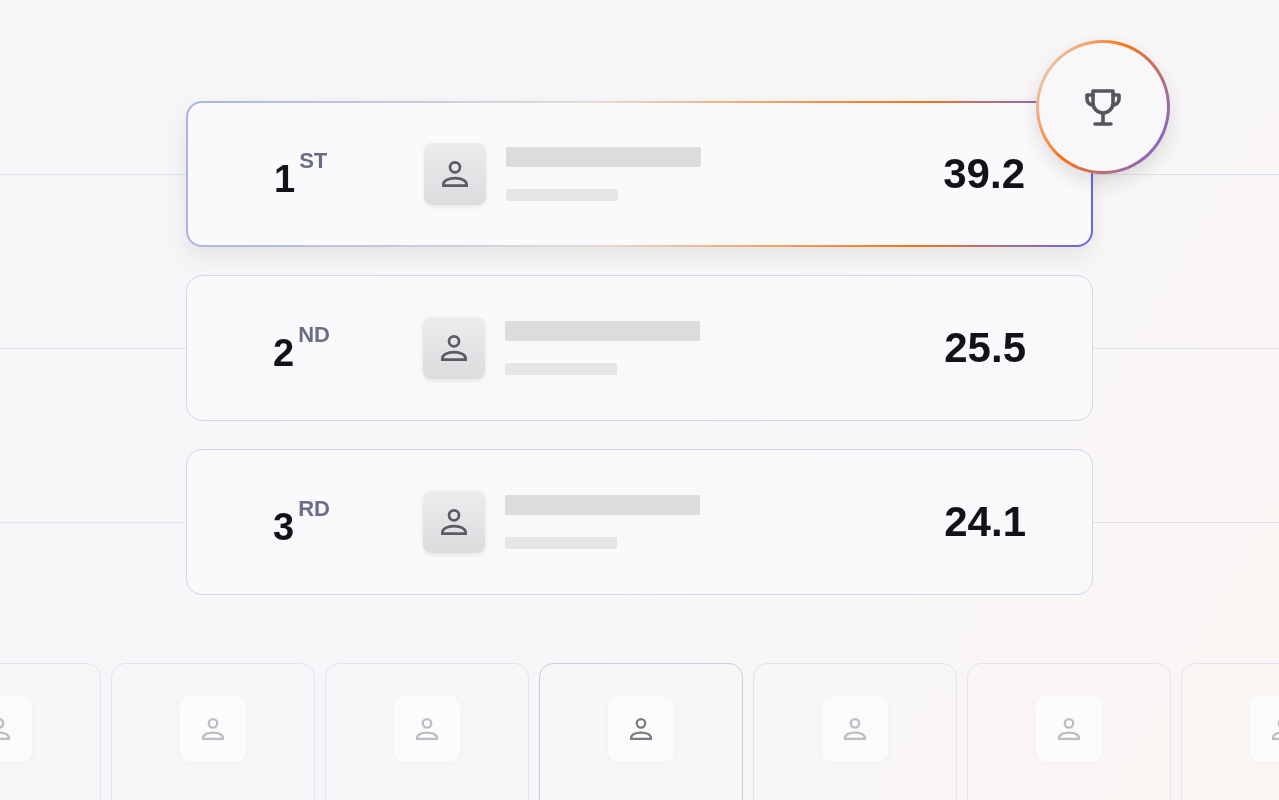 This screenshot has height=800, width=1279. Describe the element at coordinates (285, 179) in the screenshot. I see `rank-number: 1` at that location.